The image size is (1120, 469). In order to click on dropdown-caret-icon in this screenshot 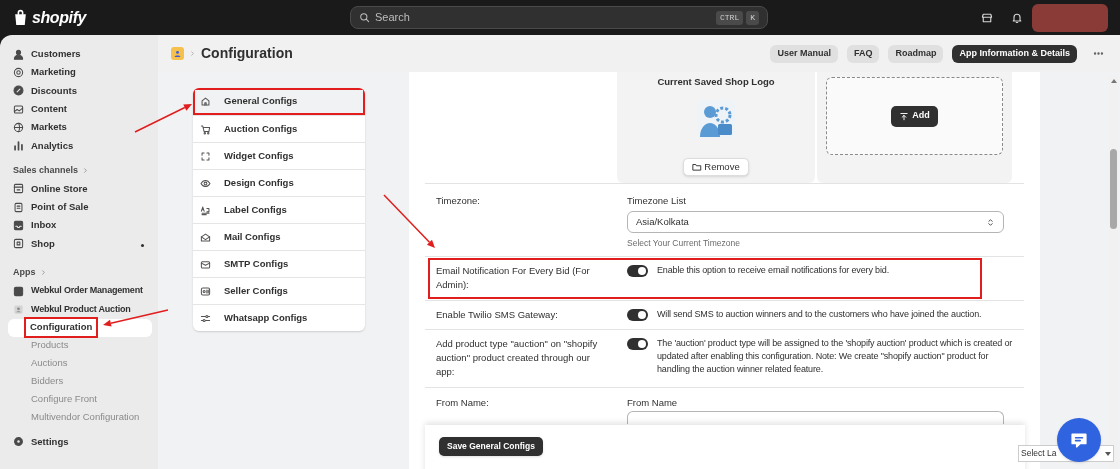, I will do `click(1108, 453)`.